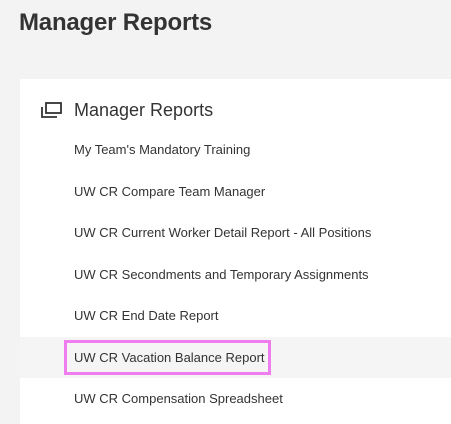  I want to click on report-group-icon, so click(51, 110).